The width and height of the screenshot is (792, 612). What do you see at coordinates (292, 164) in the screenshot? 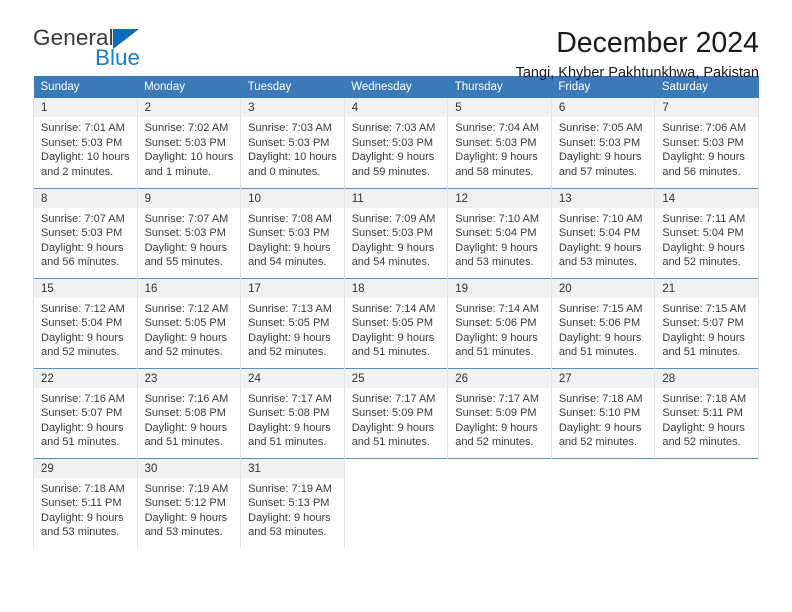
I see `daylight-text: Daylight: 10 hours and 0 minutes.` at bounding box center [292, 164].